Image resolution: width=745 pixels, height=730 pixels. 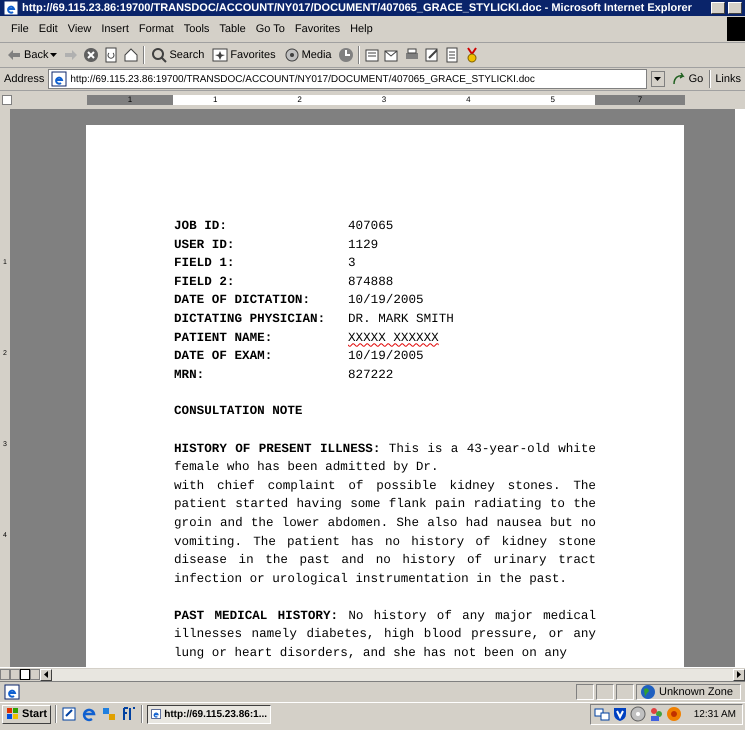 I want to click on menu-item: Help, so click(x=361, y=29).